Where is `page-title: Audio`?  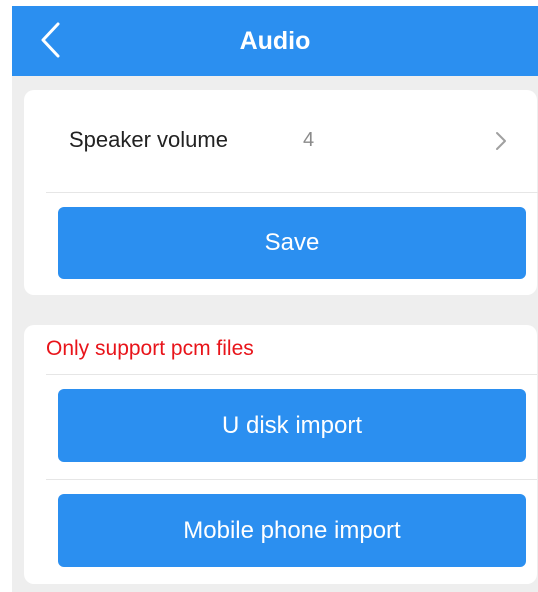
page-title: Audio is located at coordinates (275, 41).